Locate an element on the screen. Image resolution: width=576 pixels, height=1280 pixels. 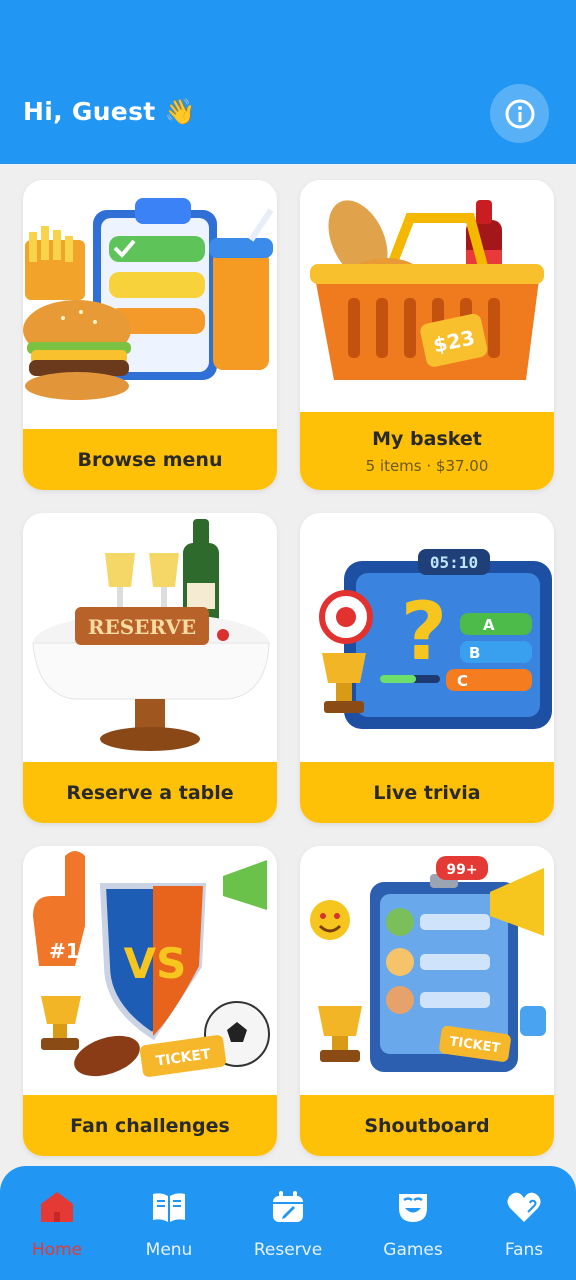
shoutboard-illustration: 99+ TICKET is located at coordinates (427, 970).